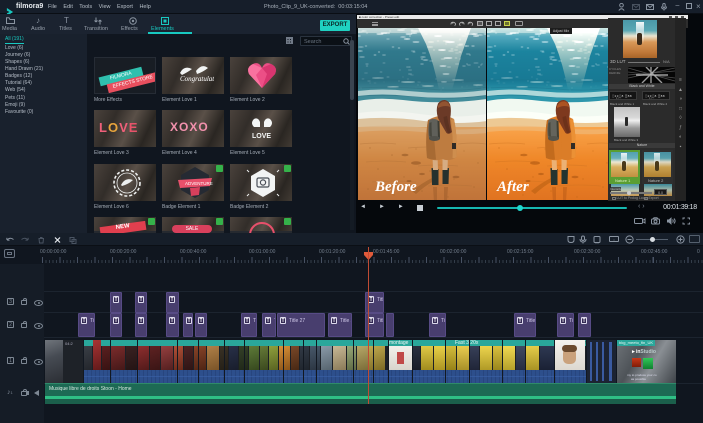  I want to click on svg-text: ADVENTURE, so click(199, 183).